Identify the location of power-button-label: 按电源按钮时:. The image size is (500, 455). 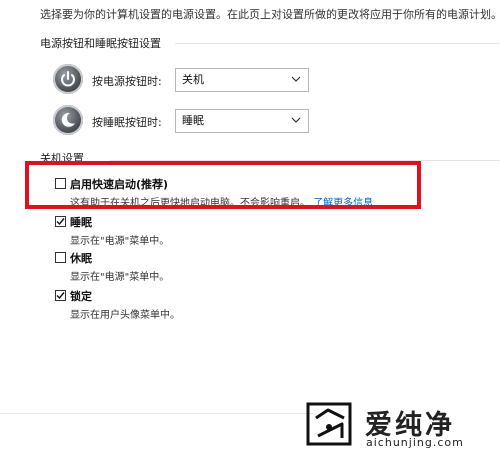
(127, 81).